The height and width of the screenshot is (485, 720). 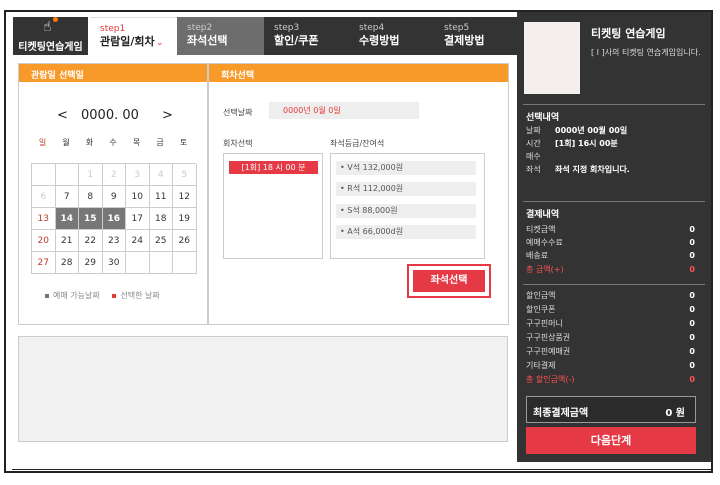 What do you see at coordinates (646, 52) in the screenshot?
I see `game-description: [ I ]사의 티켓팅 연습게임입니다.` at bounding box center [646, 52].